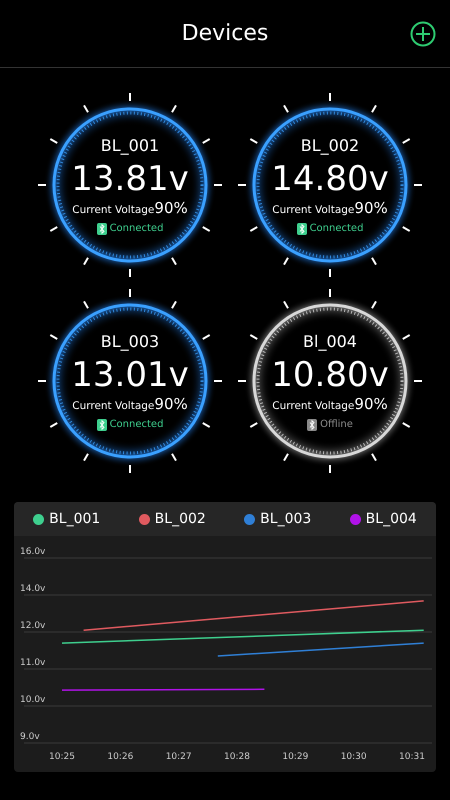 The height and width of the screenshot is (800, 450). Describe the element at coordinates (423, 33) in the screenshot. I see `add-icon` at that location.